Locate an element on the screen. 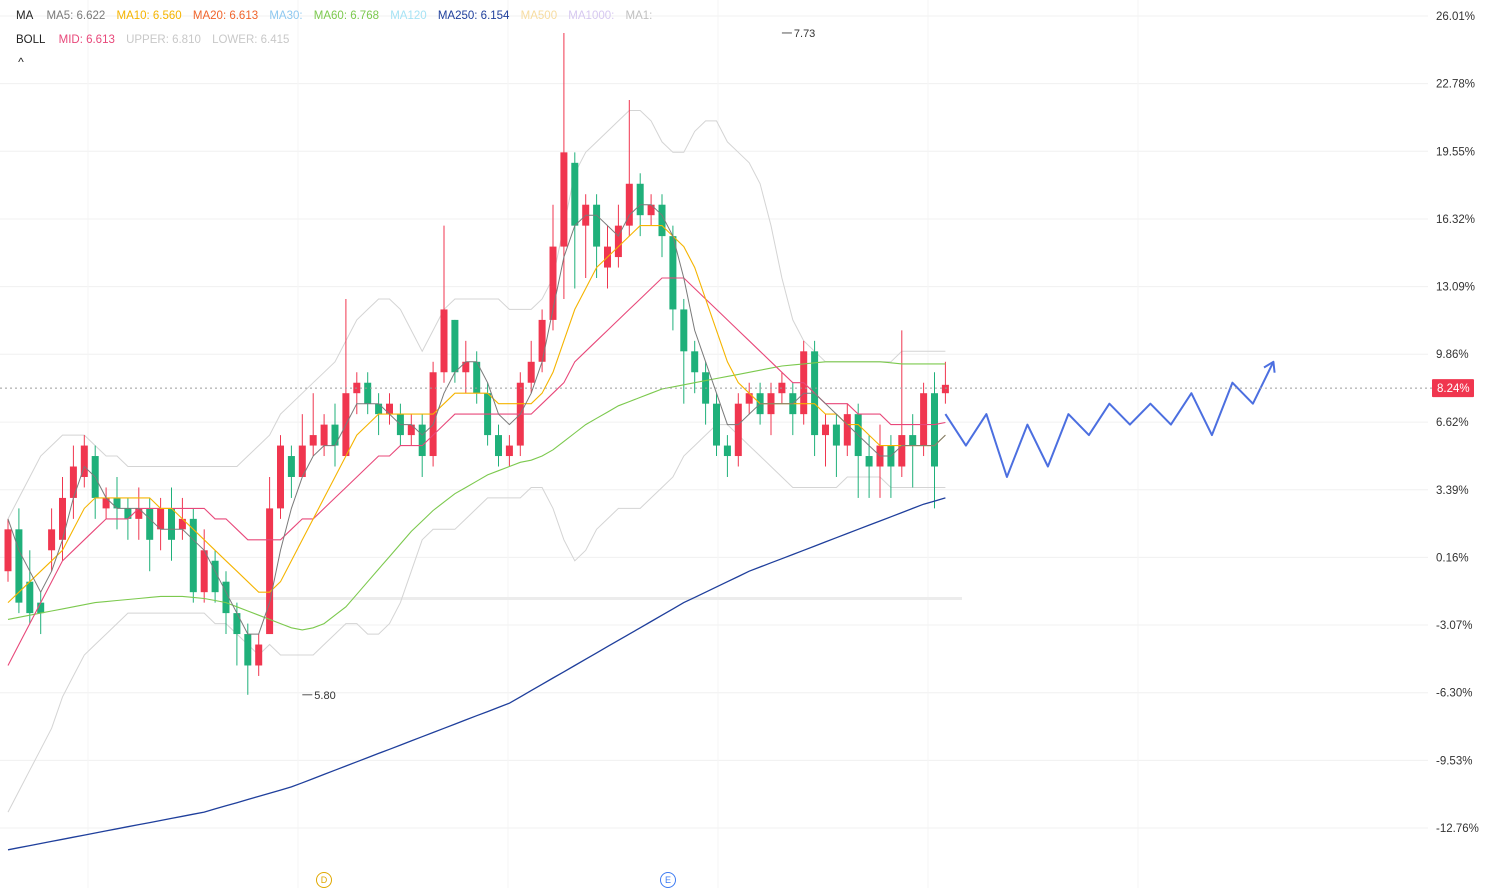 The height and width of the screenshot is (888, 1497). ma500-legend-item: MA500 is located at coordinates (539, 16).